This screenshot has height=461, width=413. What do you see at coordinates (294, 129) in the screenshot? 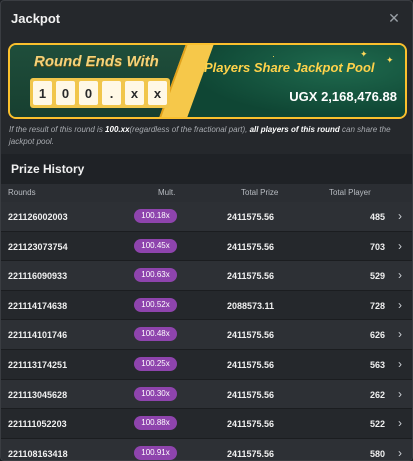
I see `note-bold: all players of this round` at bounding box center [294, 129].